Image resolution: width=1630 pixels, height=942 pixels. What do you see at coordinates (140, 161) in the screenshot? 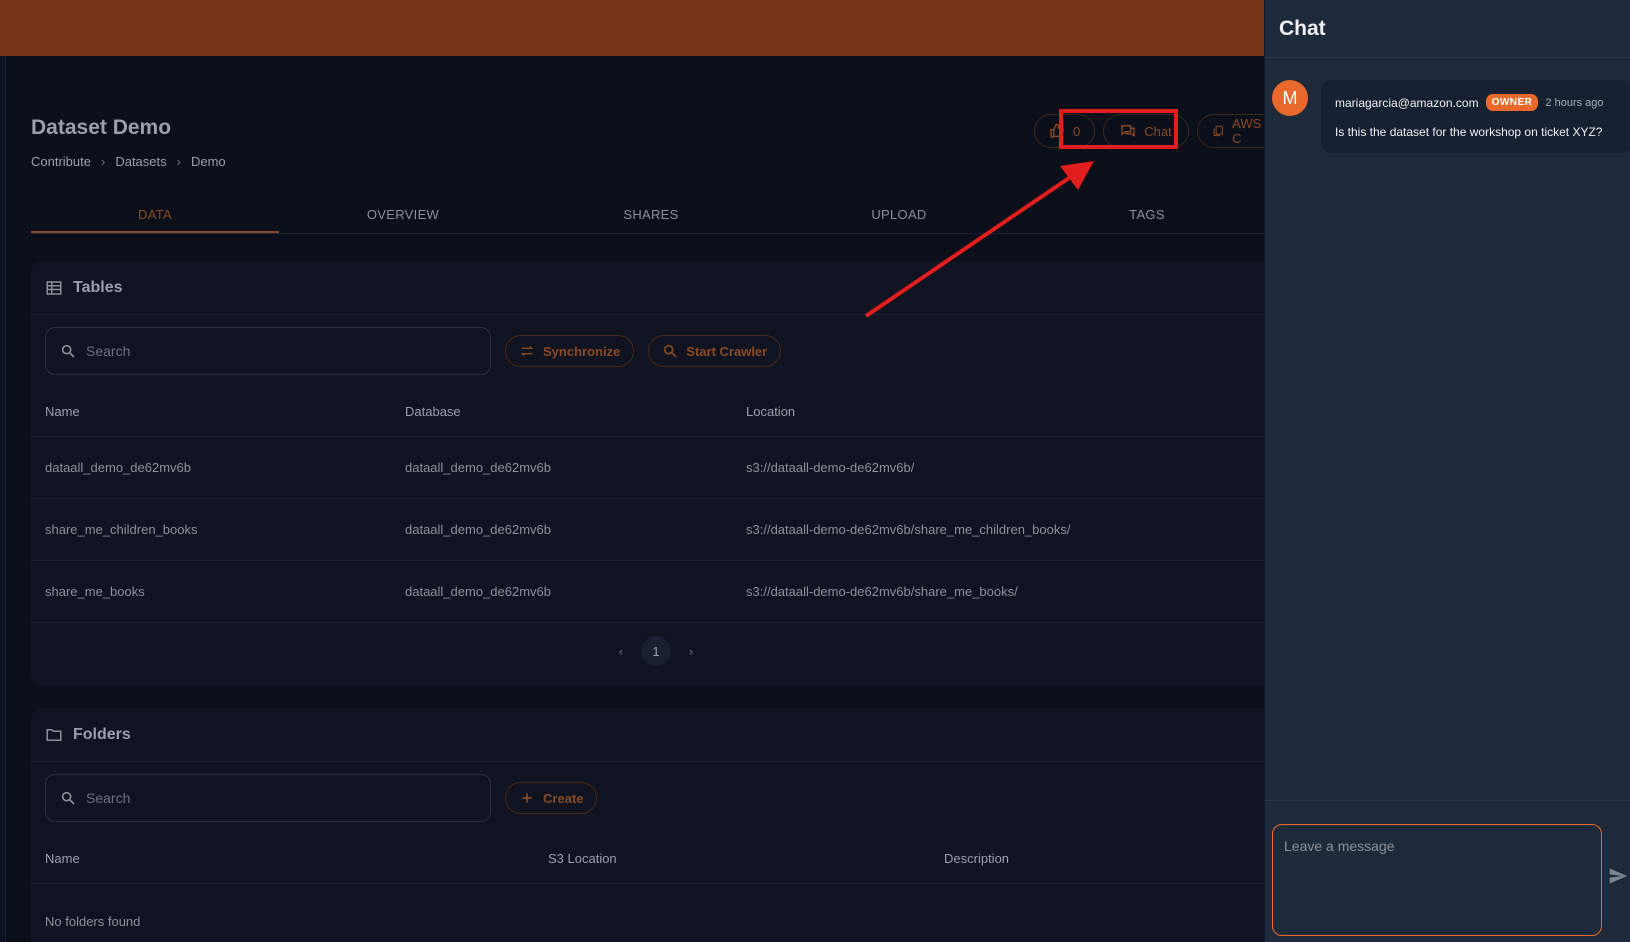
I see `breadcrumb-datasets: Datasets` at bounding box center [140, 161].